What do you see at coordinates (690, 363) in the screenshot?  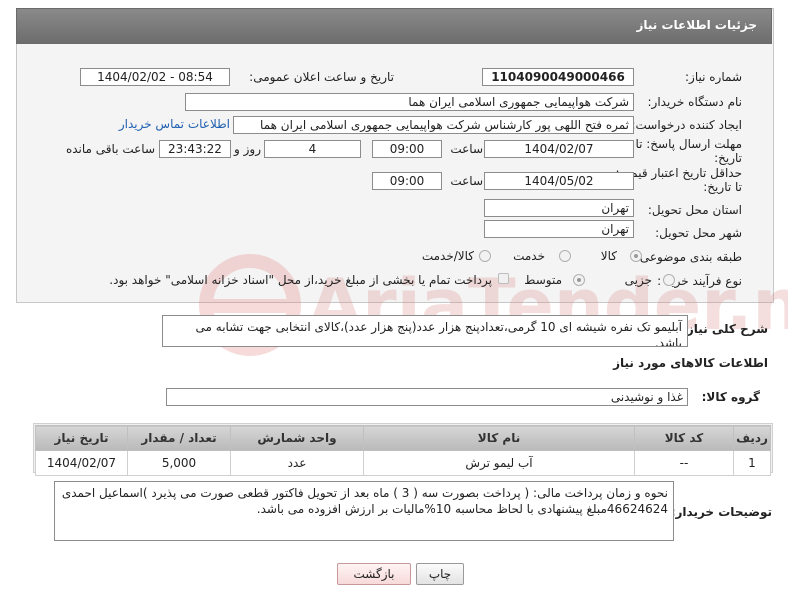 I see `goods-info-heading: اطلاعات کالاهای مورد نیاز` at bounding box center [690, 363].